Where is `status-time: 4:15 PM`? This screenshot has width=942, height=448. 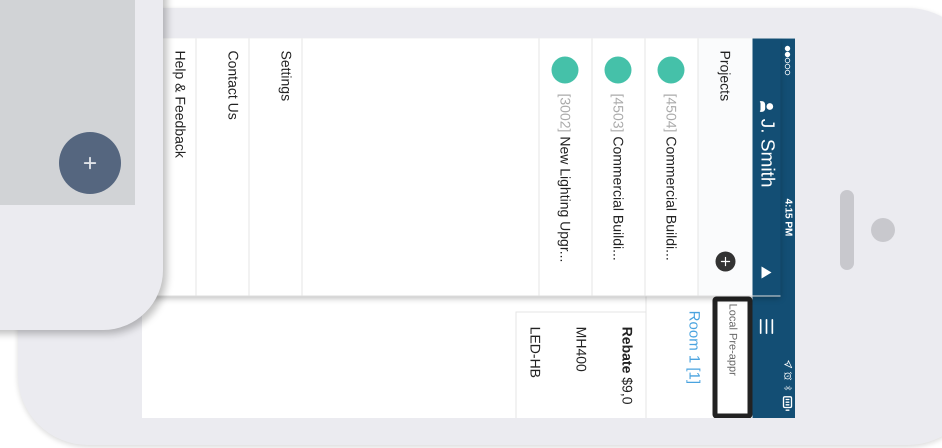
status-time: 4:15 PM is located at coordinates (787, 217).